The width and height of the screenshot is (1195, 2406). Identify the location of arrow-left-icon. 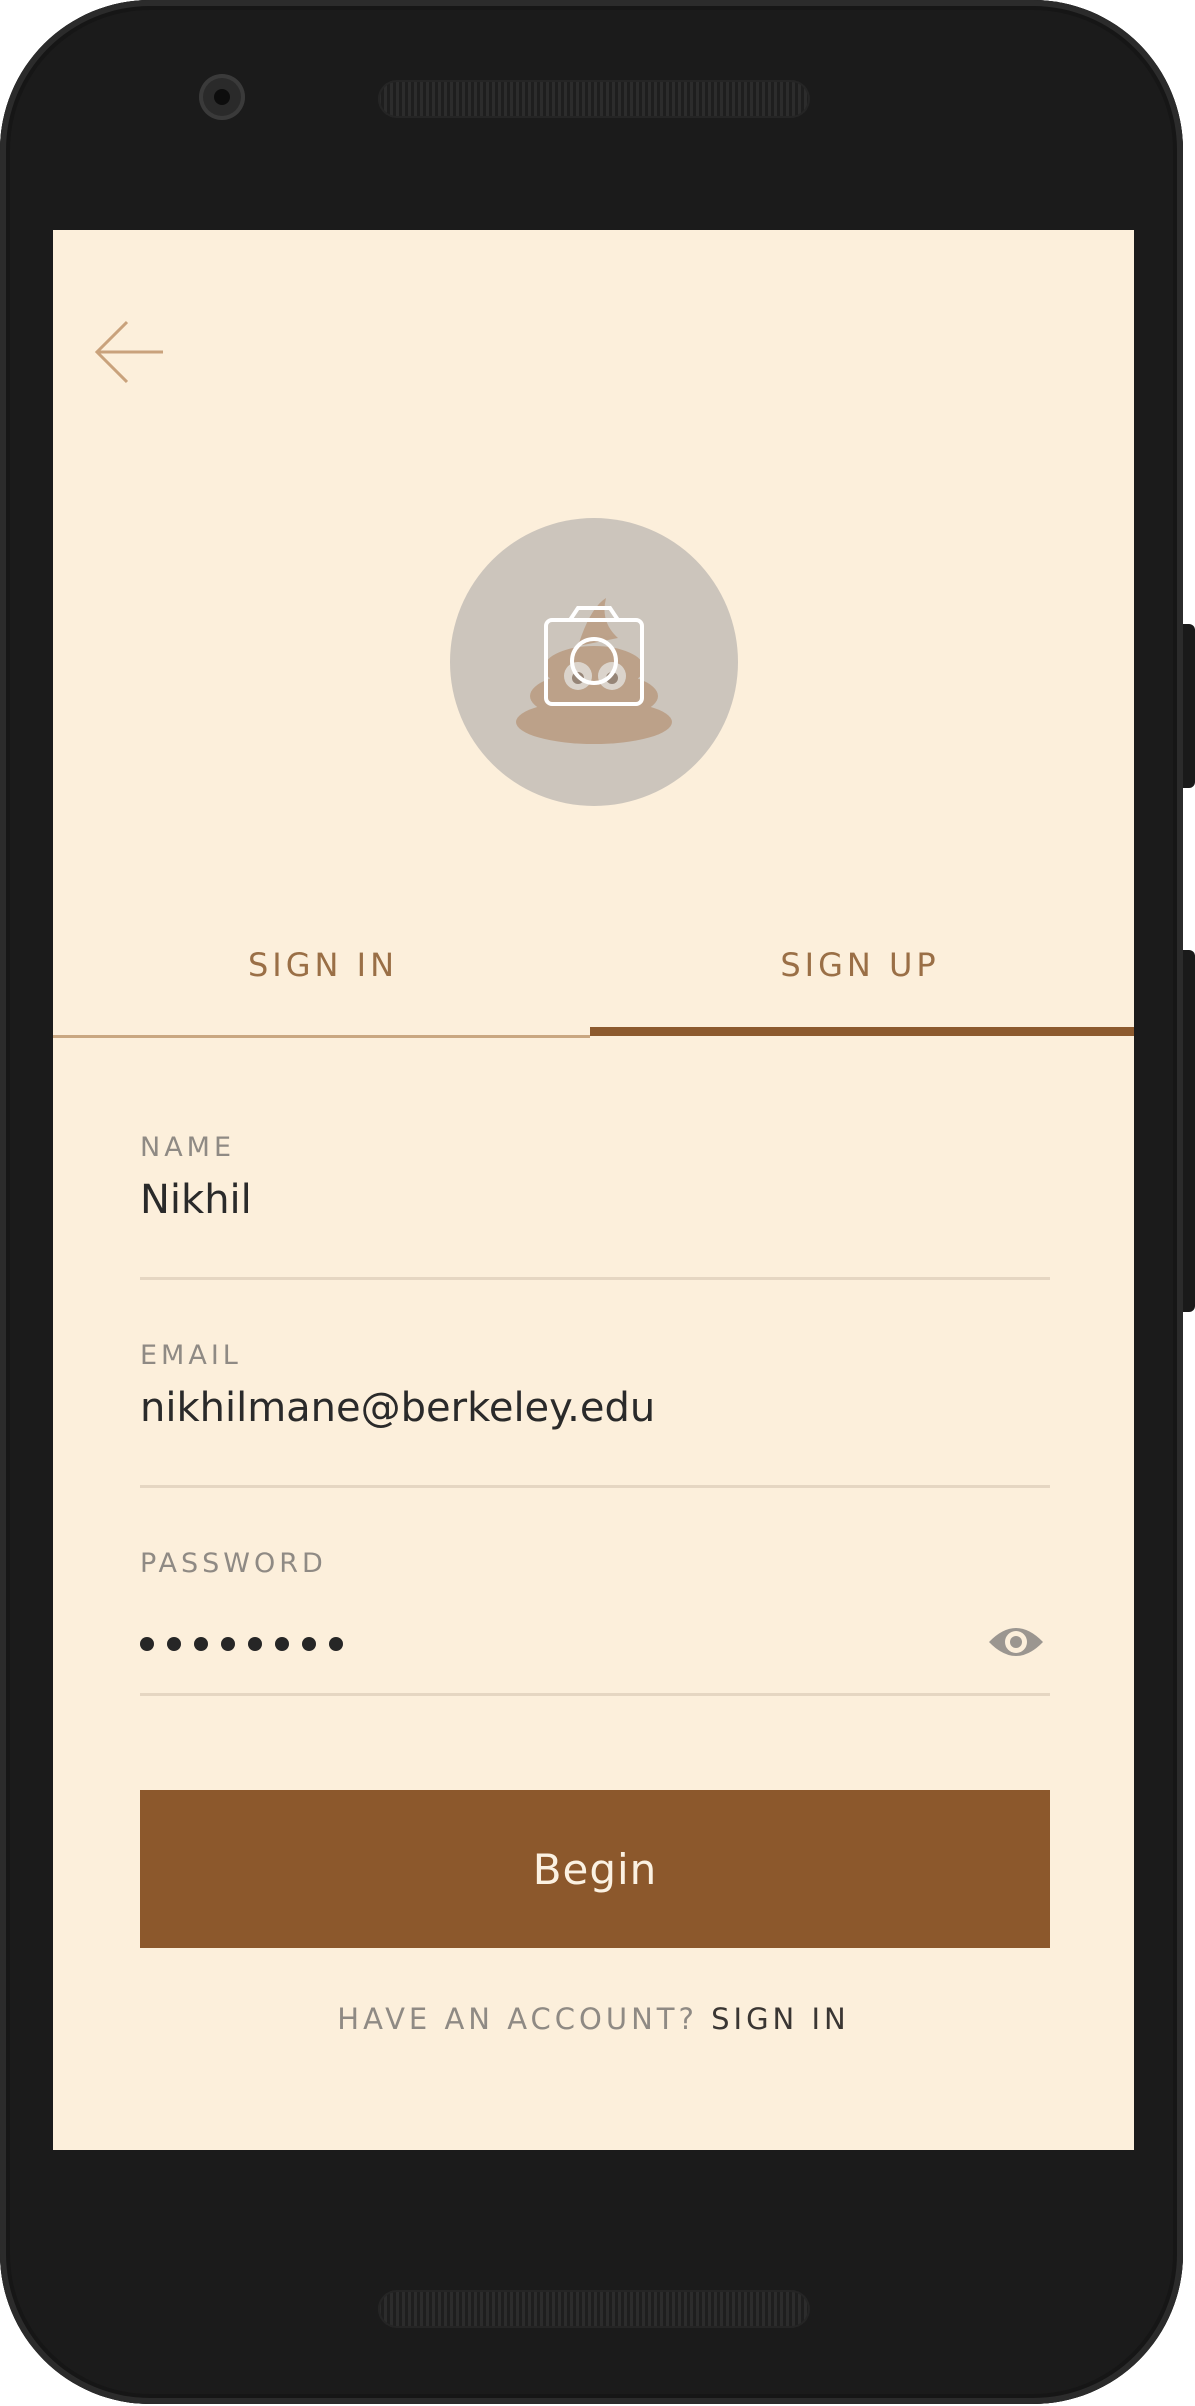
(128, 352).